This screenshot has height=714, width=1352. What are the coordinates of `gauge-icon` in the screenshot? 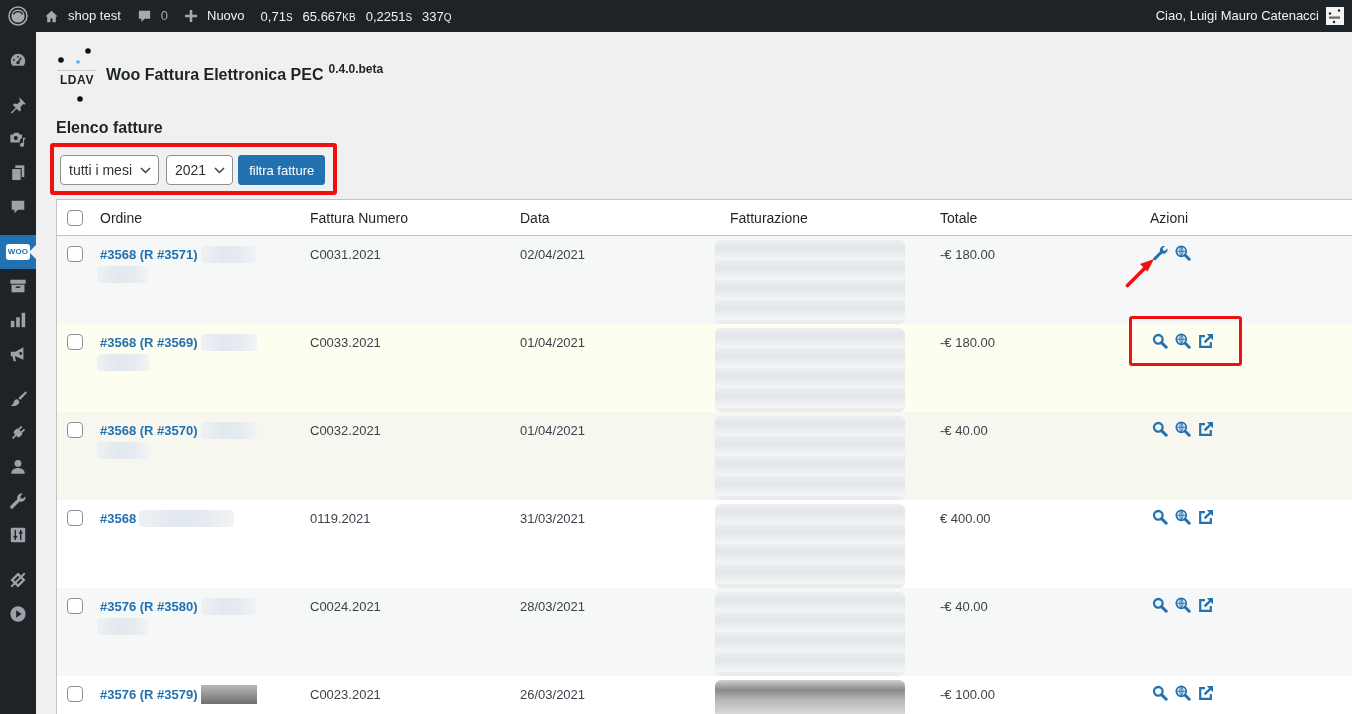 It's located at (18, 60).